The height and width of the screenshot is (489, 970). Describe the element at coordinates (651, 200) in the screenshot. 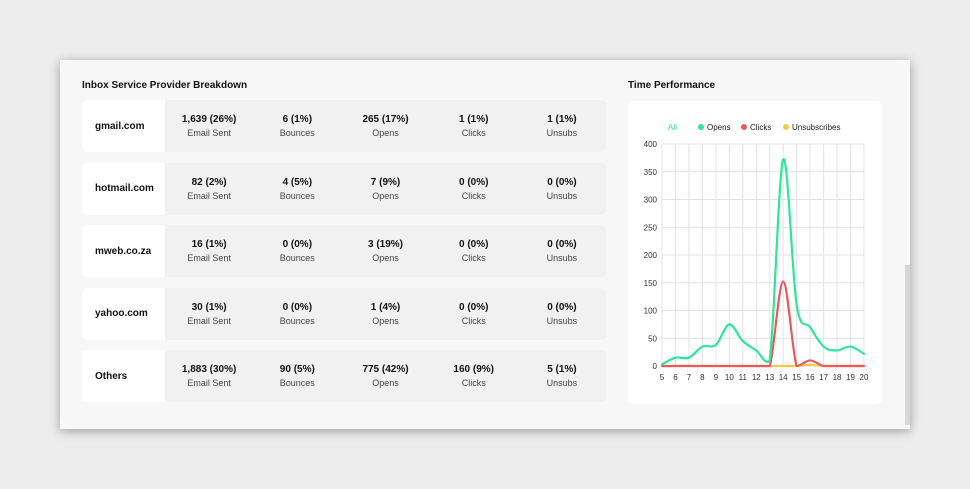

I see `y-tick-label: 300` at that location.